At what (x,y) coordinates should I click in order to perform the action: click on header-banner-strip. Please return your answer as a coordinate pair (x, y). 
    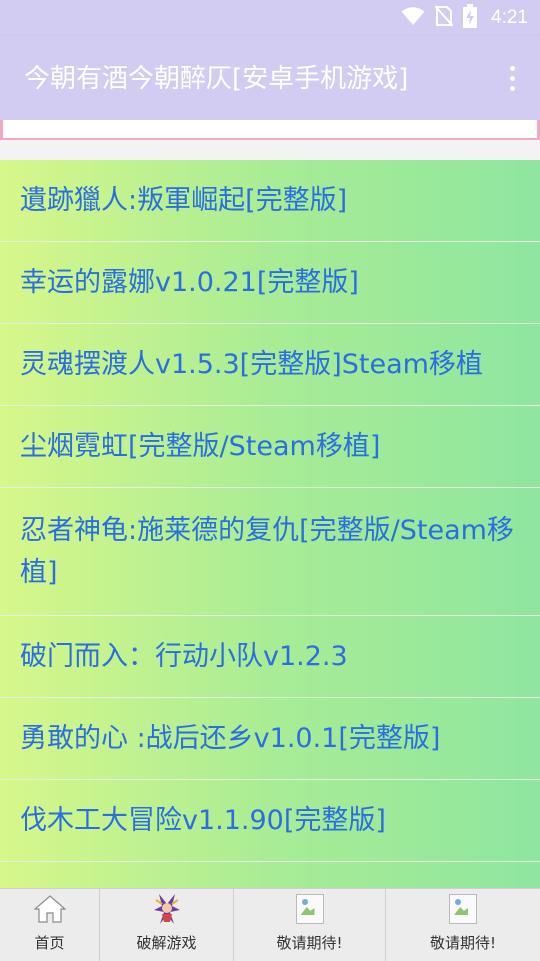
    Looking at the image, I should click on (270, 130).